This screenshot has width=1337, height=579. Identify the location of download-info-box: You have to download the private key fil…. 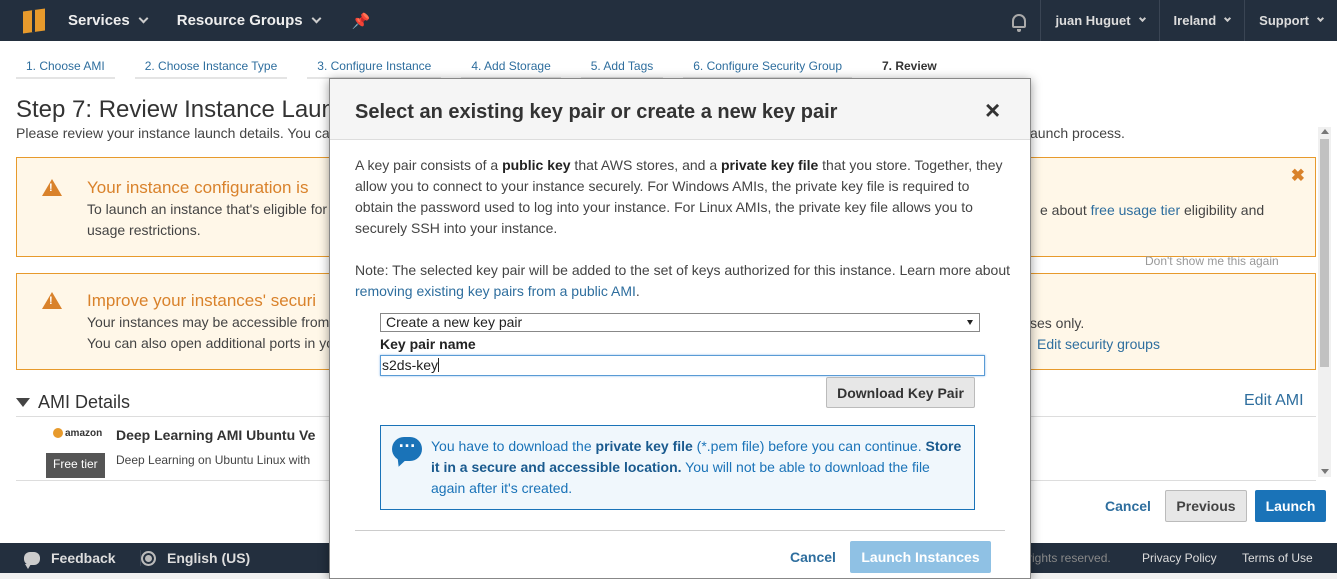
(677, 467).